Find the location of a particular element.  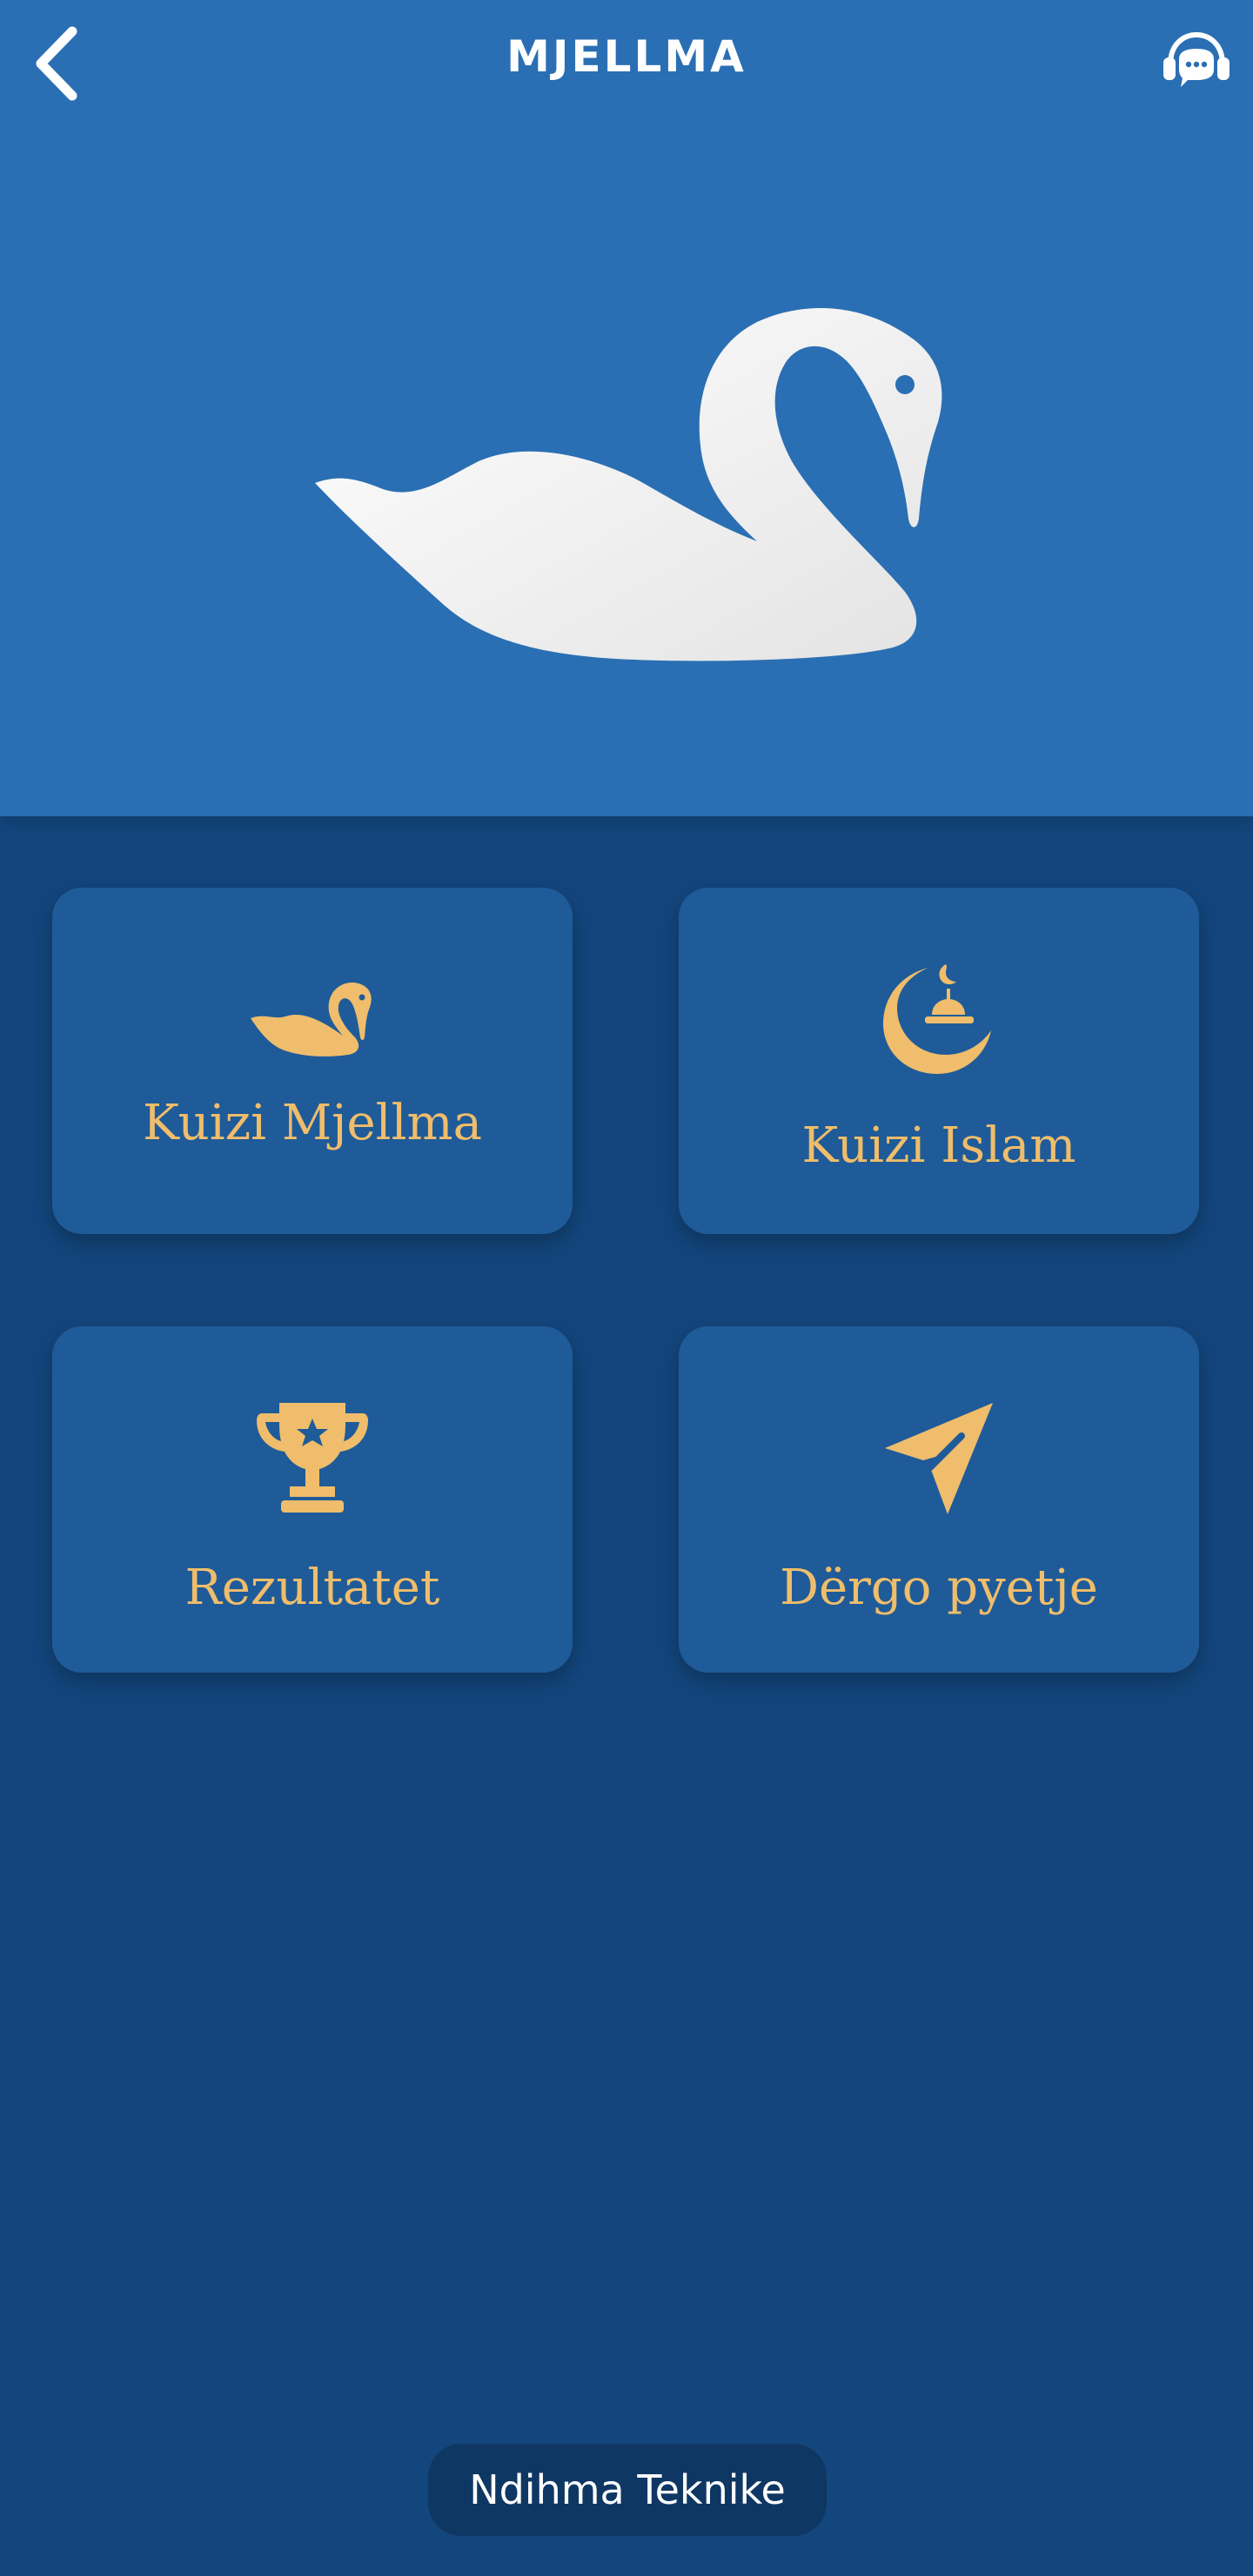

tile-label: Kuizi Mjellma is located at coordinates (312, 1123).